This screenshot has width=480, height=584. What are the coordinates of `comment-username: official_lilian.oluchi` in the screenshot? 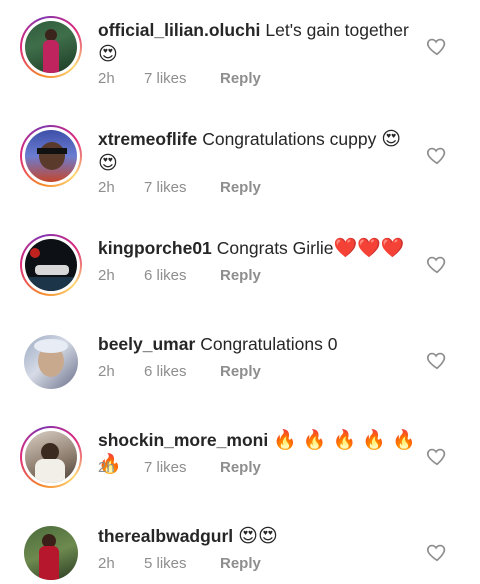 It's located at (179, 30).